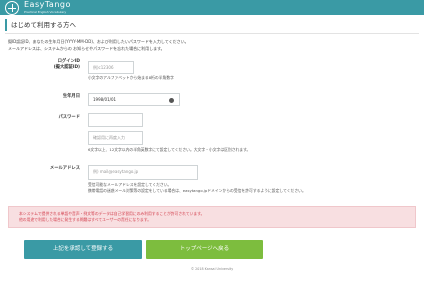  I want to click on birthdate-label: 生年月日, so click(71, 96).